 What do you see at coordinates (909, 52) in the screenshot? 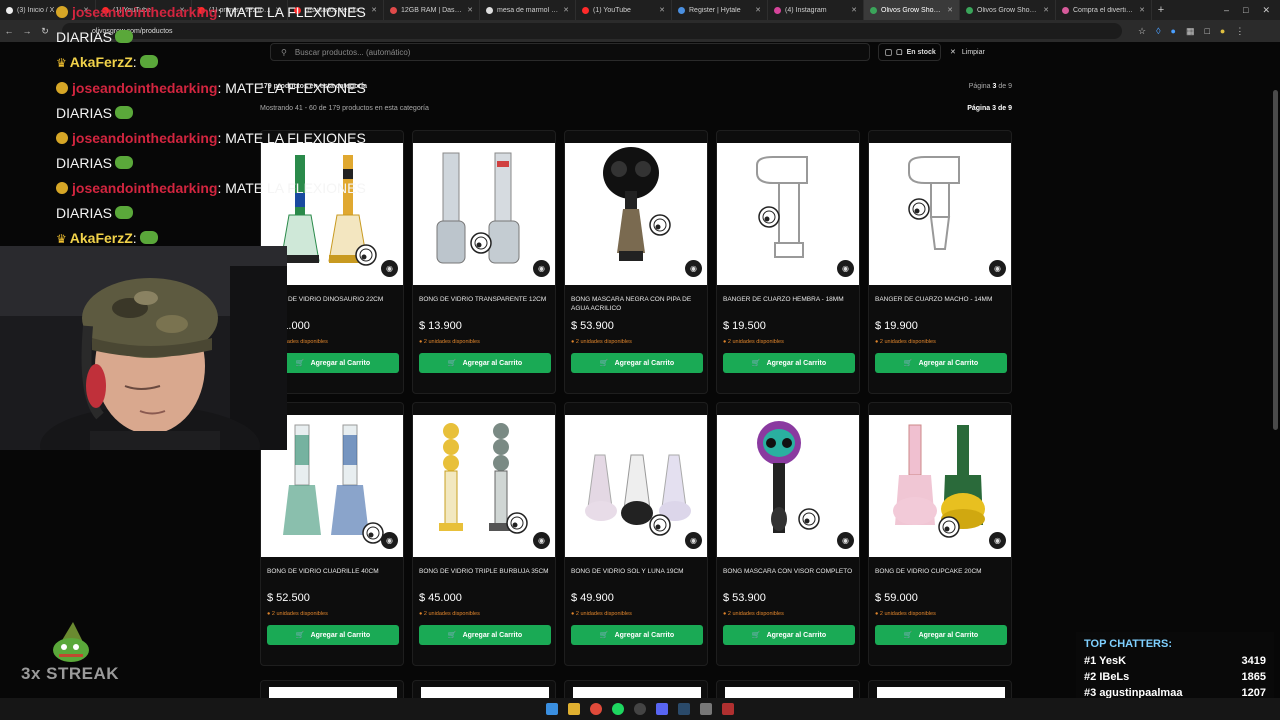
I see `in-stock-filter: ▢ En stock` at bounding box center [909, 52].